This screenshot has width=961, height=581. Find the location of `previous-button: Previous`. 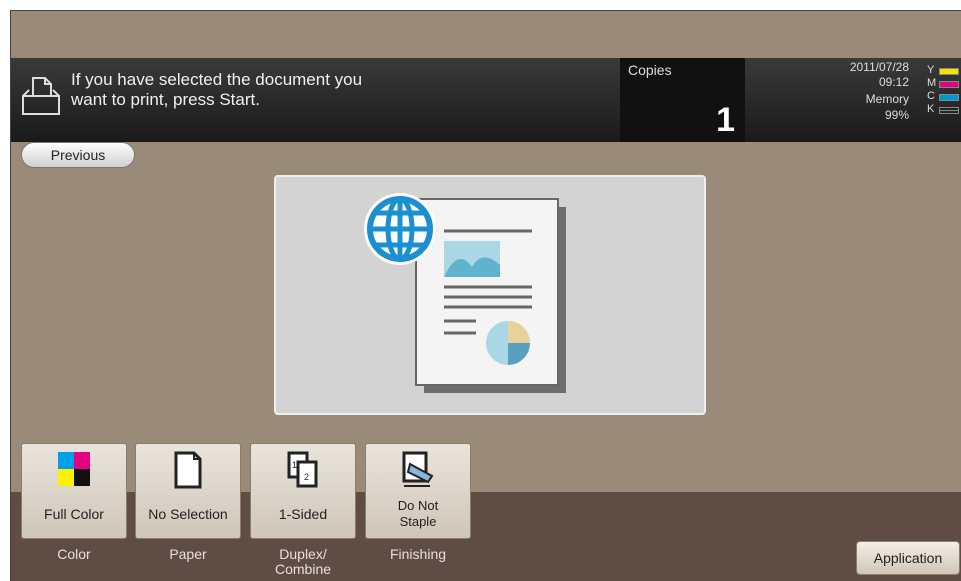

previous-button: Previous is located at coordinates (78, 155).